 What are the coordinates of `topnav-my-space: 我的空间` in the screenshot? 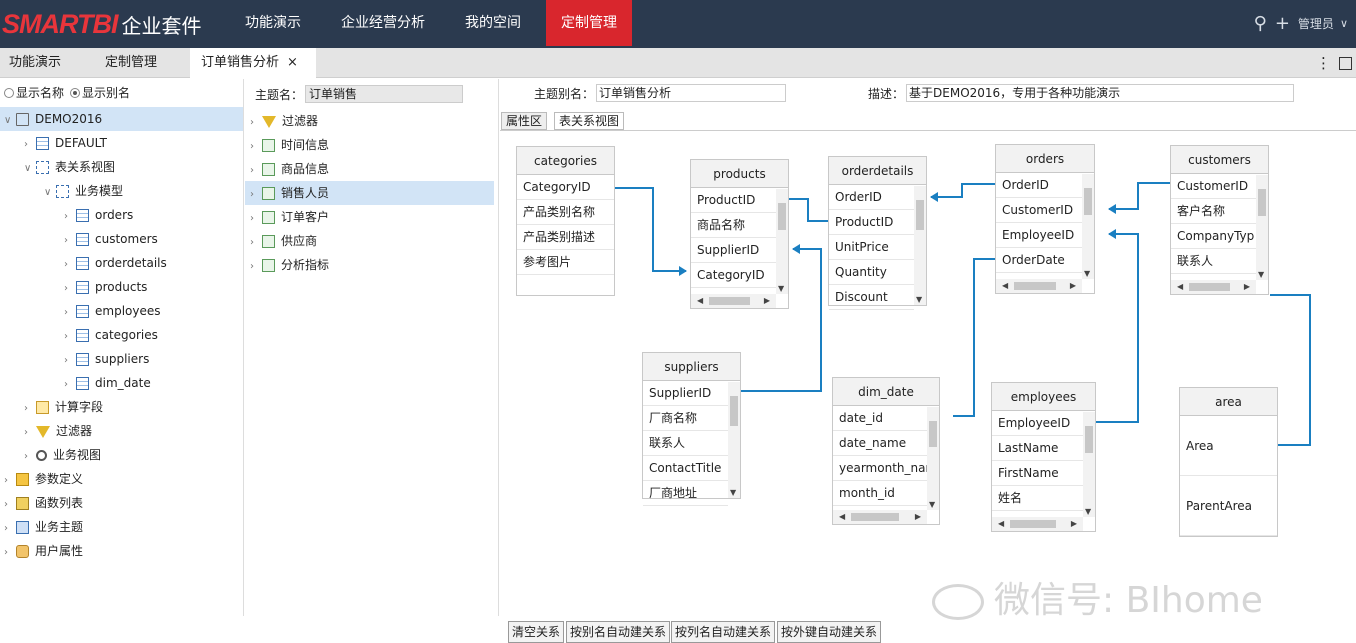 It's located at (493, 23).